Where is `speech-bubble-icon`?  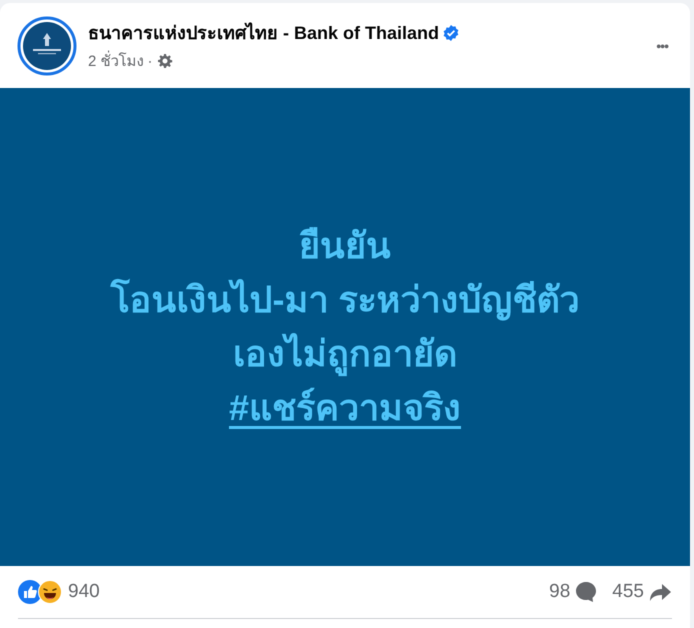 speech-bubble-icon is located at coordinates (586, 592).